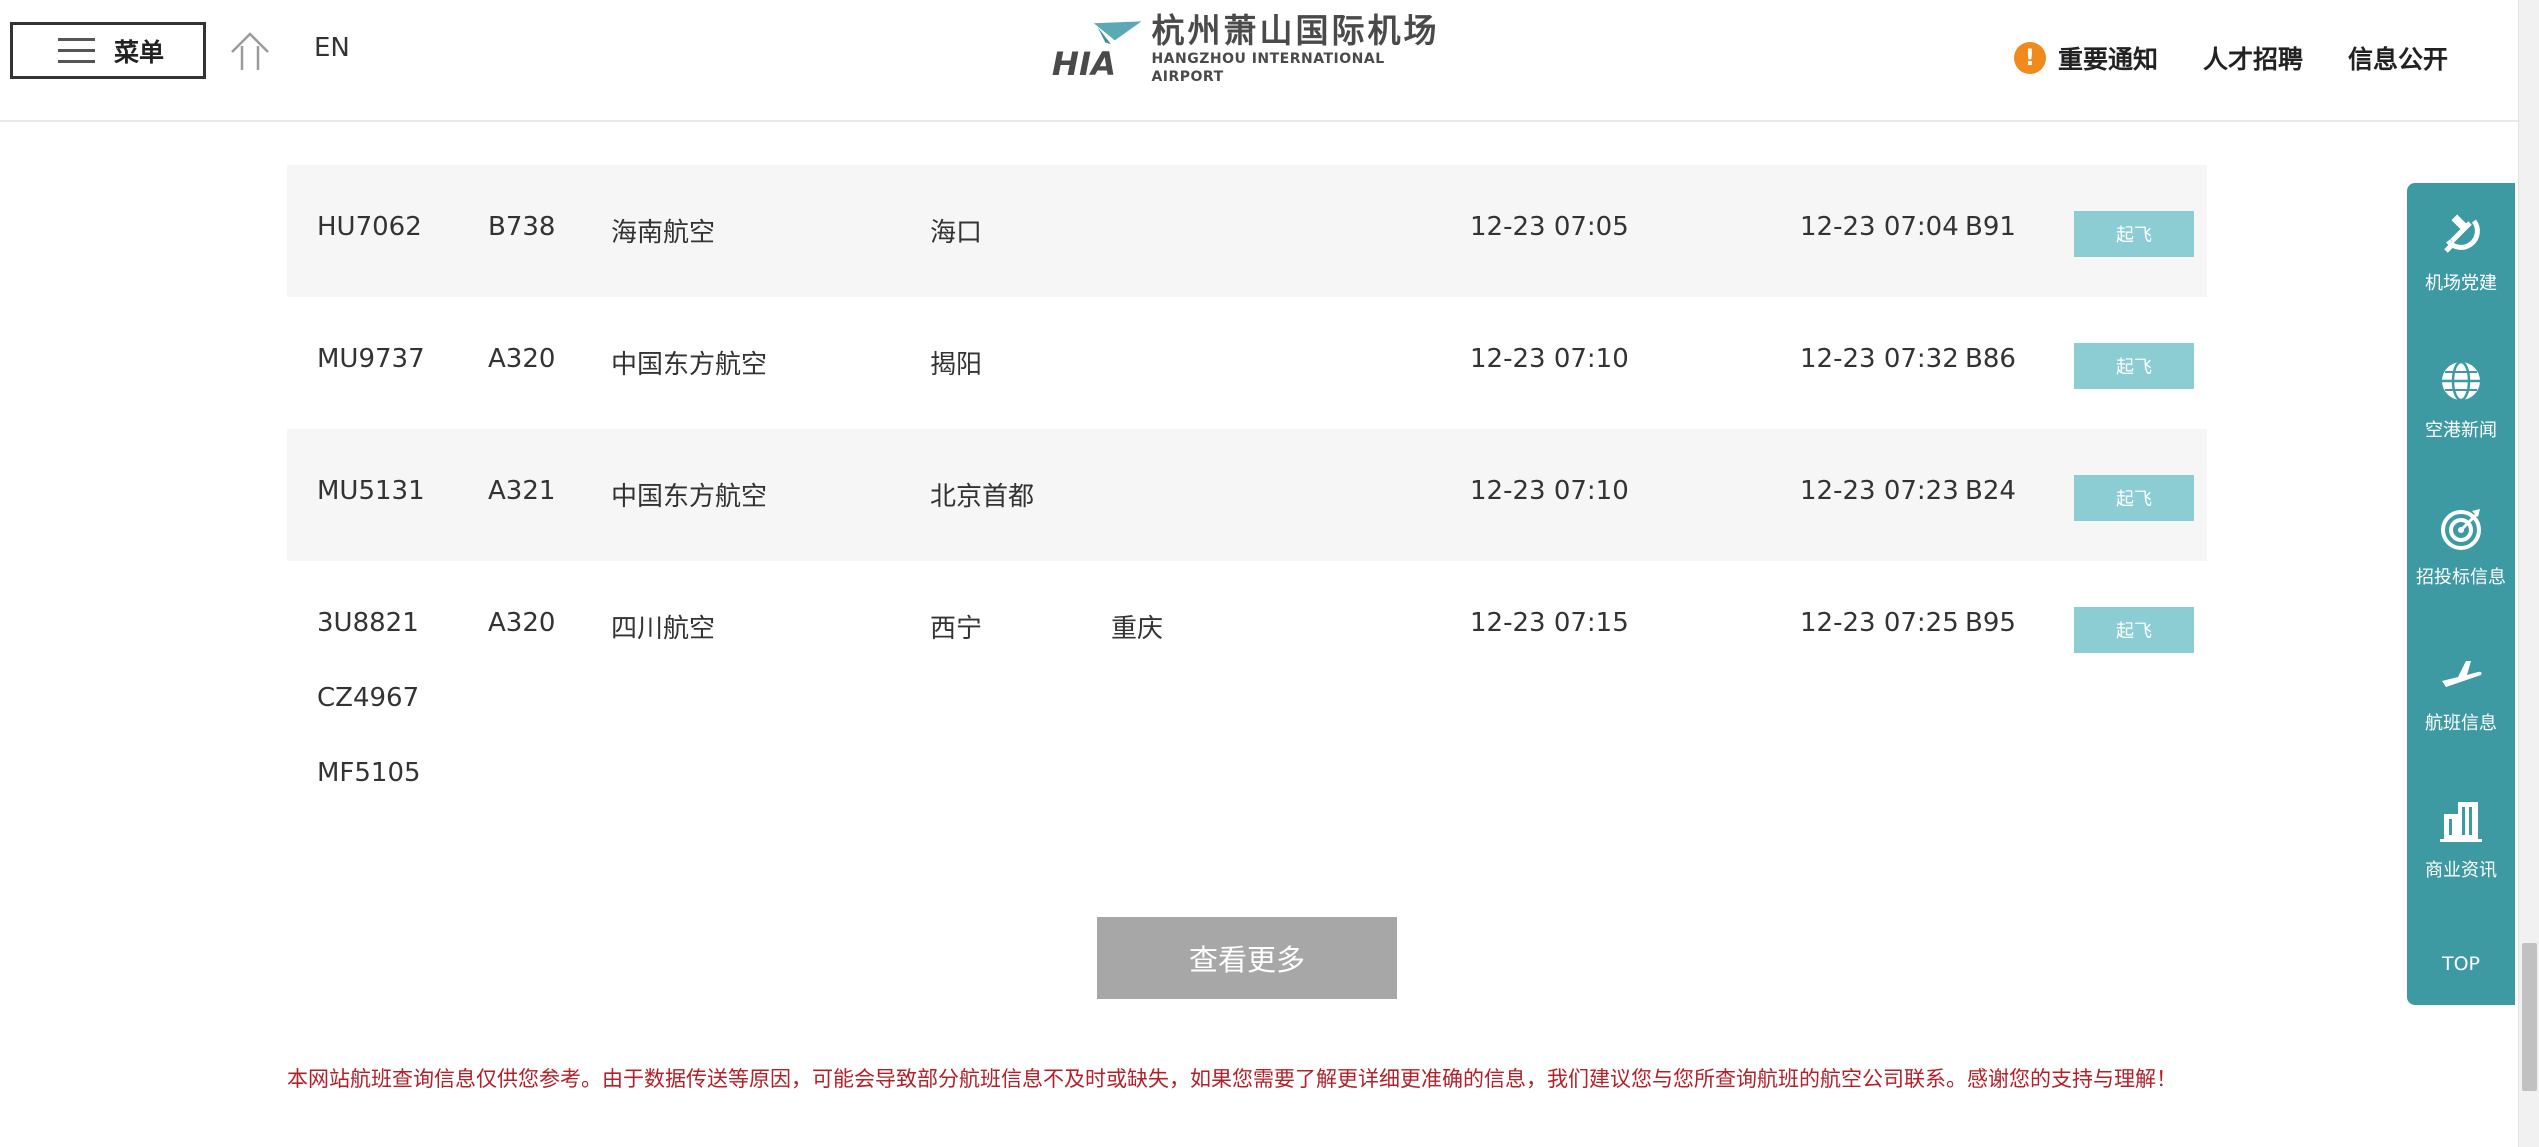  Describe the element at coordinates (2029, 58) in the screenshot. I see `exclamation-icon: !` at that location.